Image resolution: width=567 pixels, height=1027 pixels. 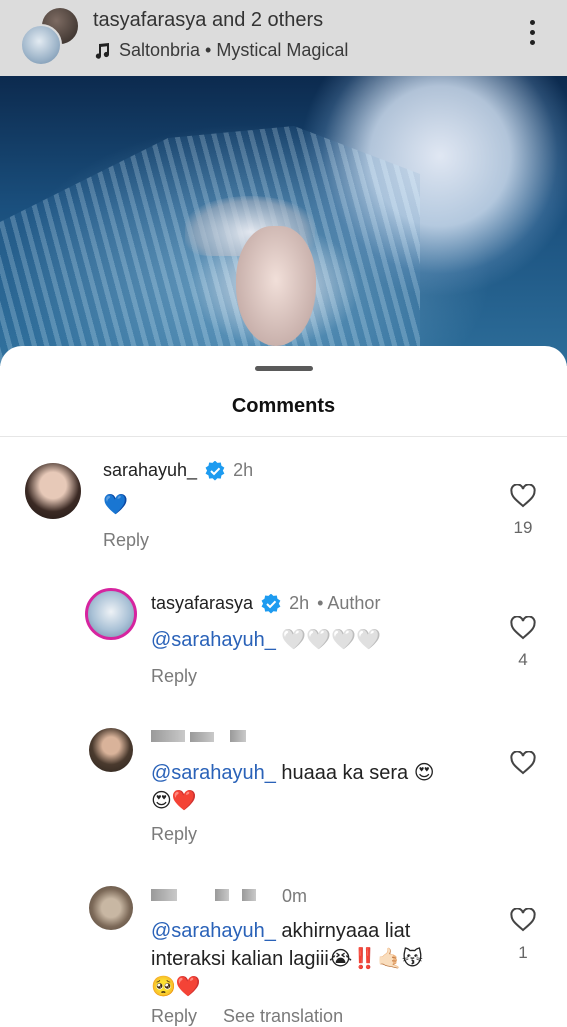 What do you see at coordinates (343, 931) in the screenshot?
I see `comment-body: akhirnyaaa liat` at bounding box center [343, 931].